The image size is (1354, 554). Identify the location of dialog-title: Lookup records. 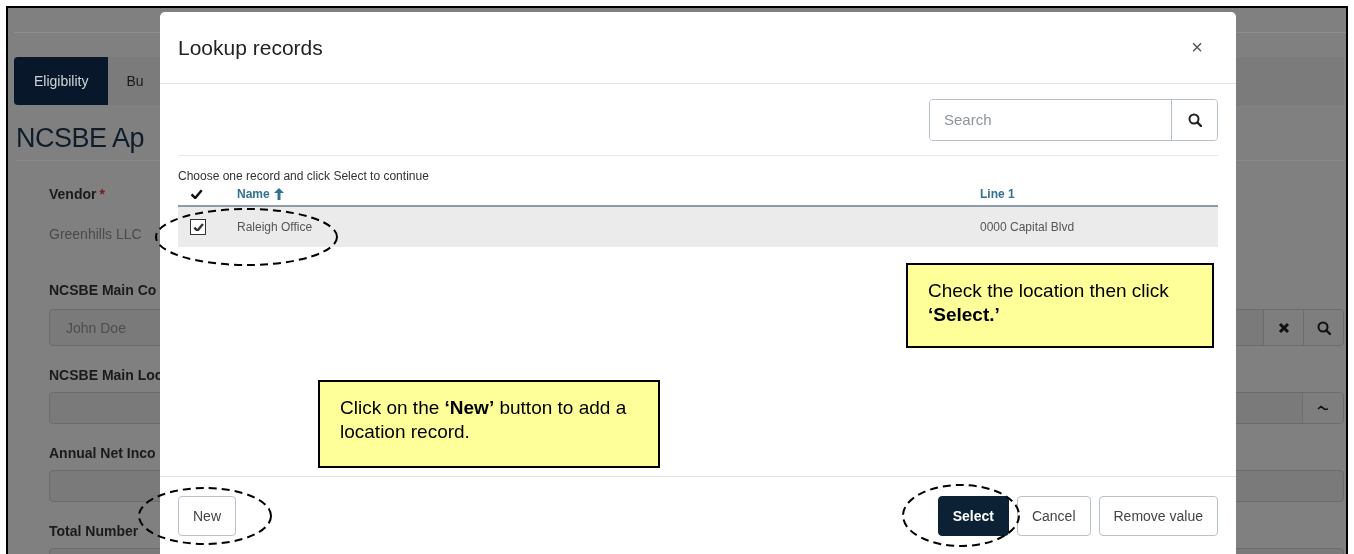
(250, 47).